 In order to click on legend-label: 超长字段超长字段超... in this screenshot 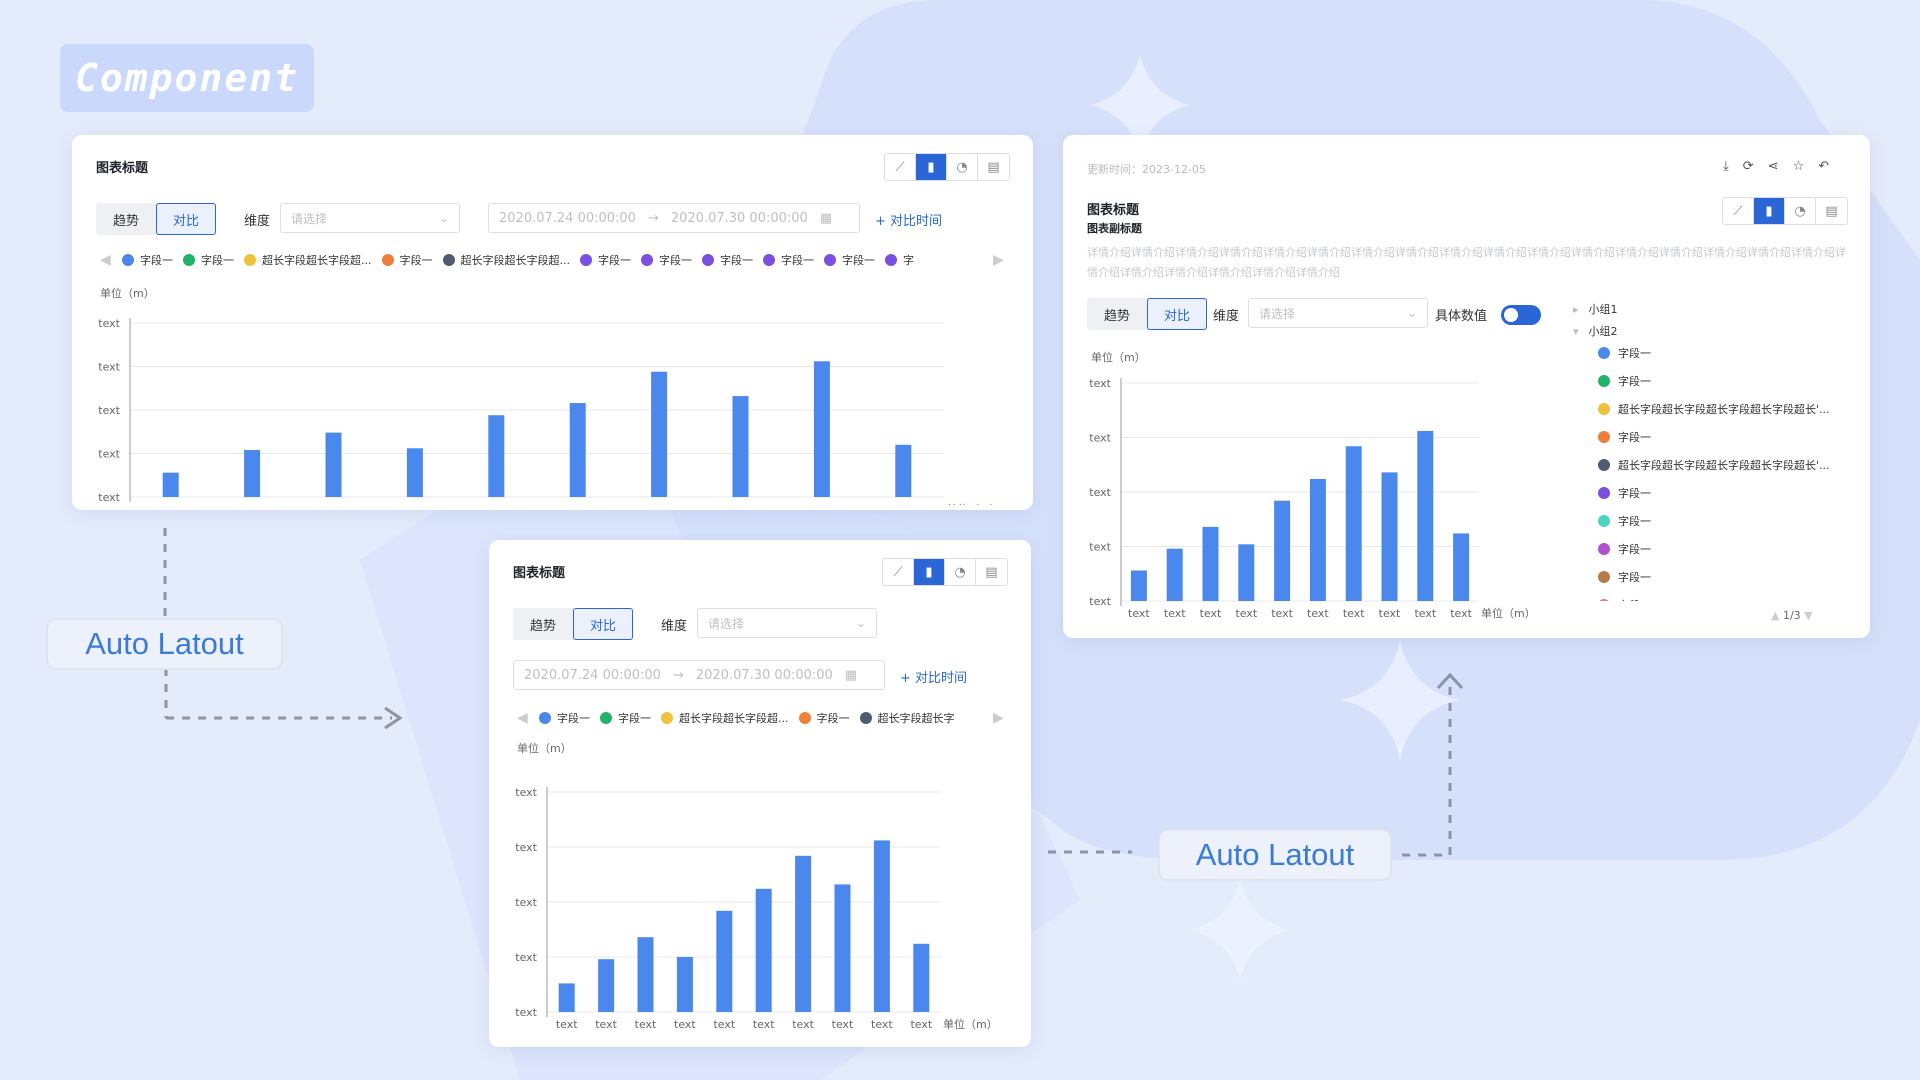, I will do `click(734, 718)`.